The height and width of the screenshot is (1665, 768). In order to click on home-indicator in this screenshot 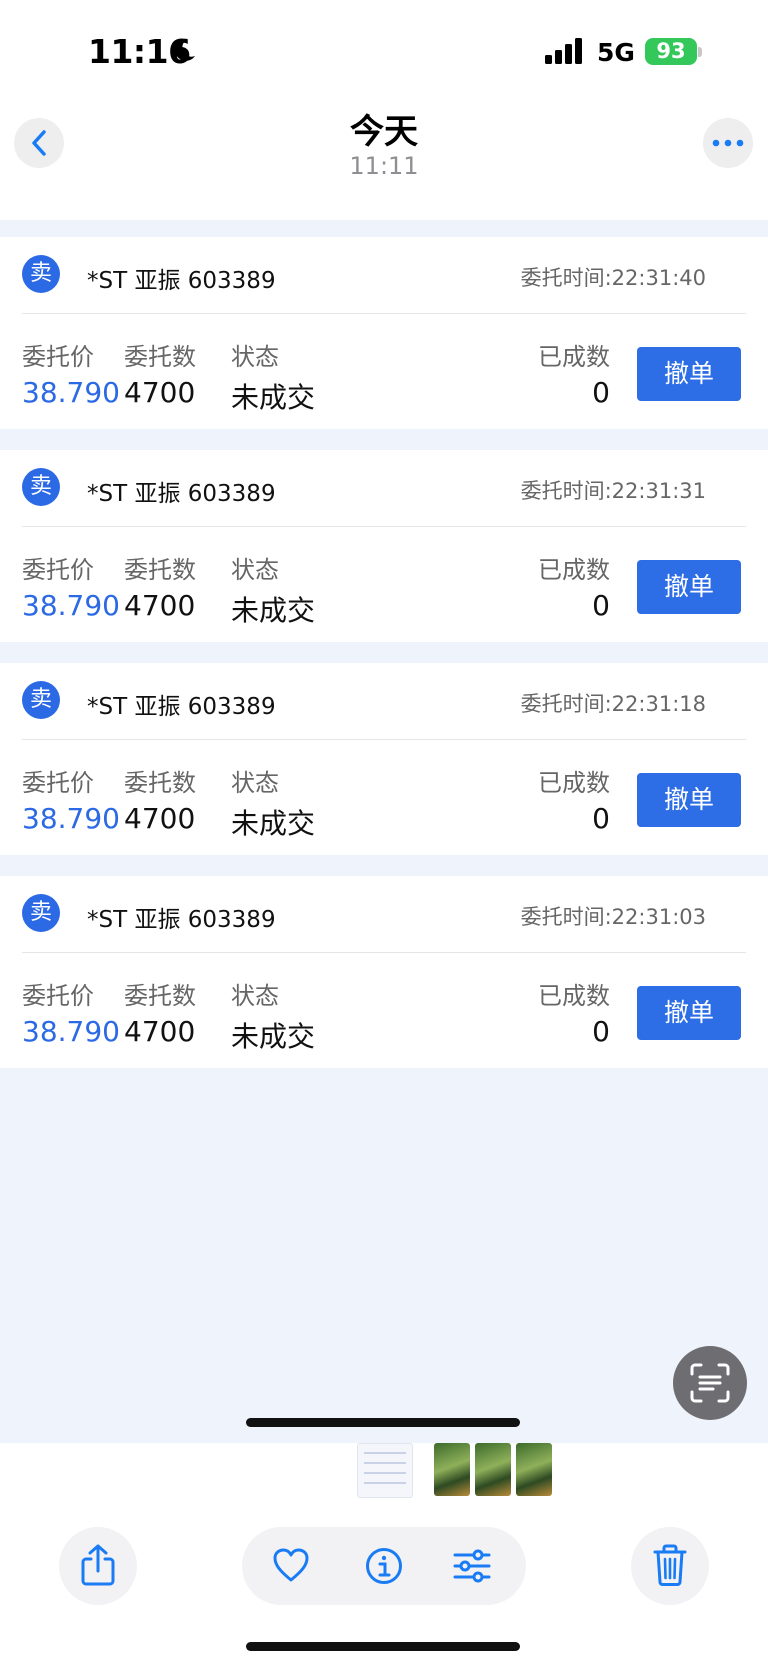, I will do `click(383, 1646)`.